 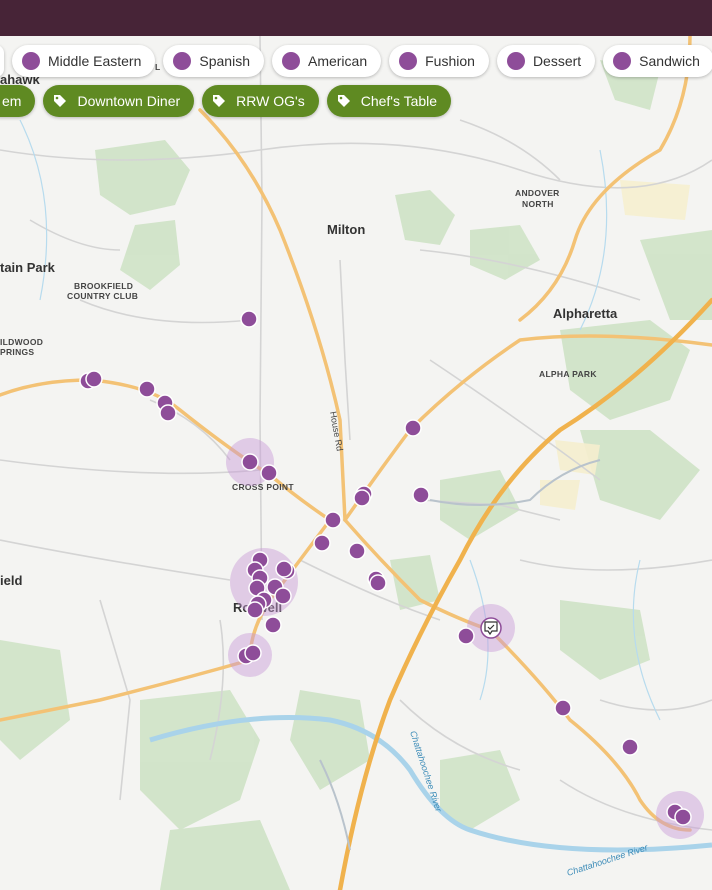 I want to click on chip-category-spanish: Spanish, so click(x=213, y=61).